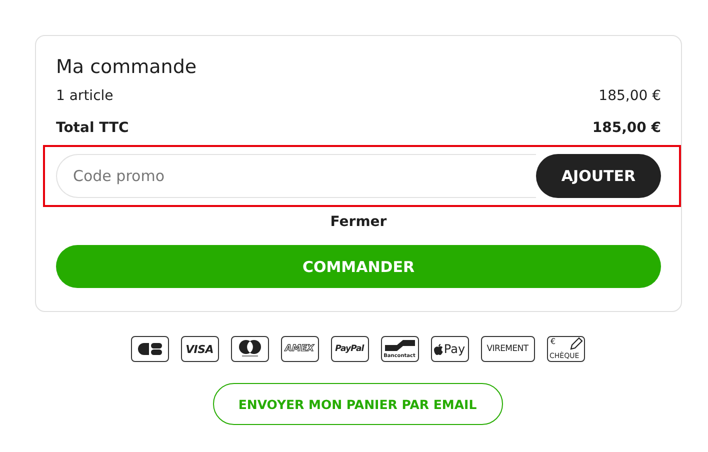  What do you see at coordinates (598, 176) in the screenshot?
I see `add-button: AJOUTER` at bounding box center [598, 176].